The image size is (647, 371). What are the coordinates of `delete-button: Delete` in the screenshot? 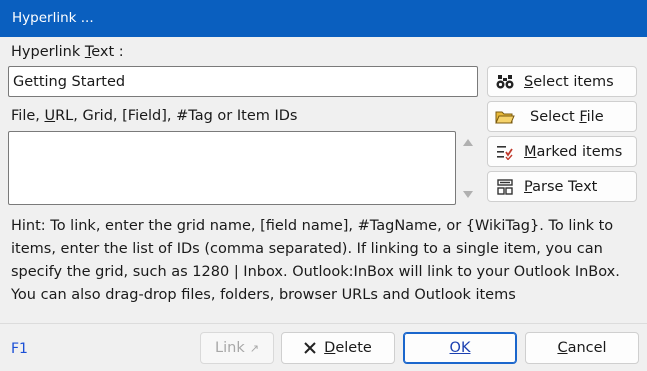 It's located at (338, 348).